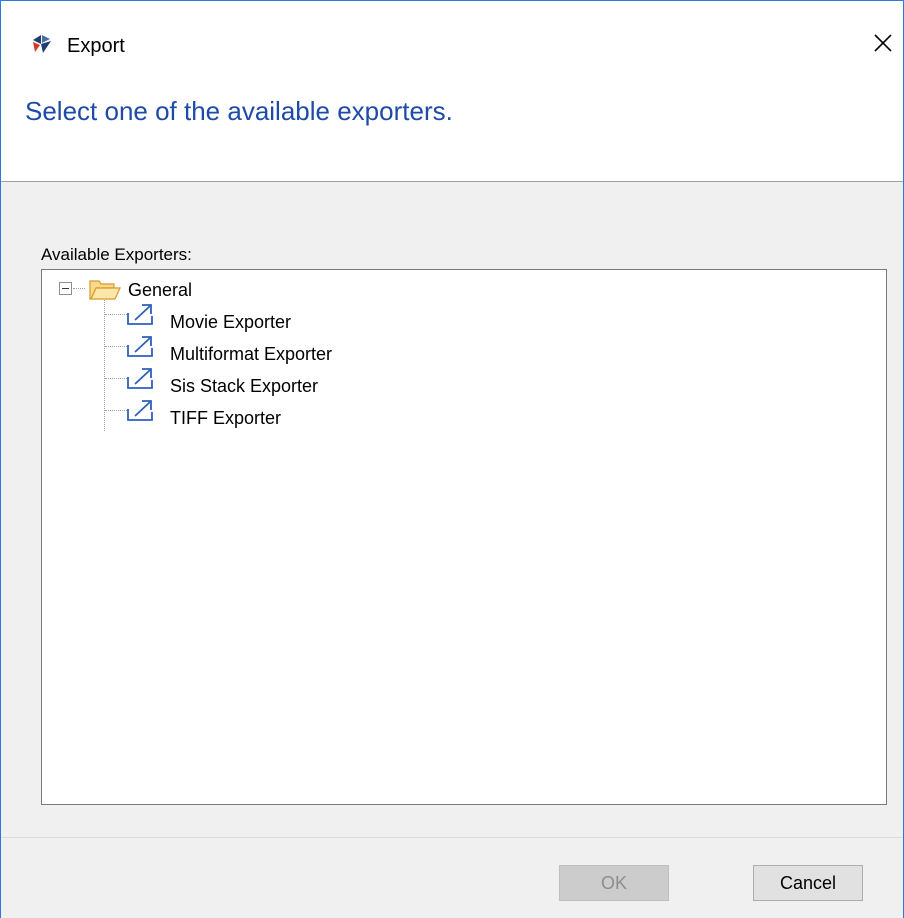  Describe the element at coordinates (230, 322) in the screenshot. I see `tree-item-label: Movie Exporter` at that location.